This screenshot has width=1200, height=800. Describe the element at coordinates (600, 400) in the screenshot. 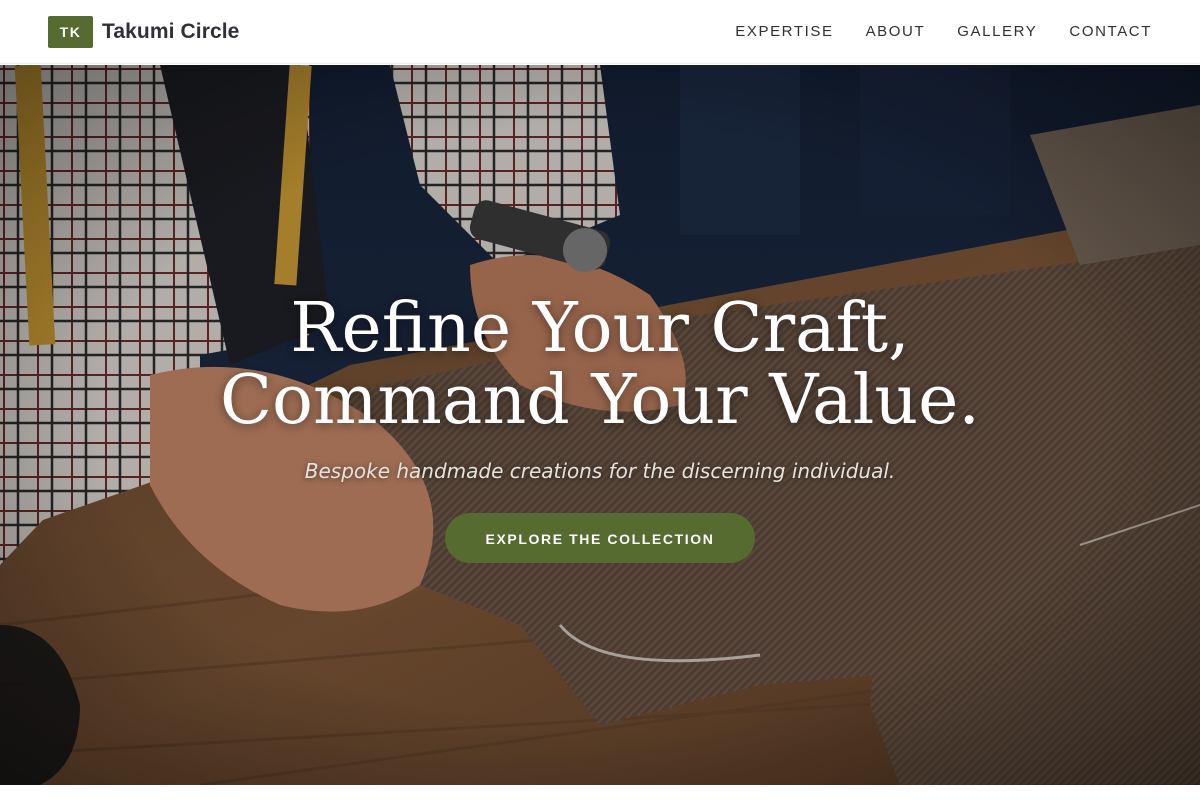

I see `hero-headline-line-2: Command Your Value.` at that location.